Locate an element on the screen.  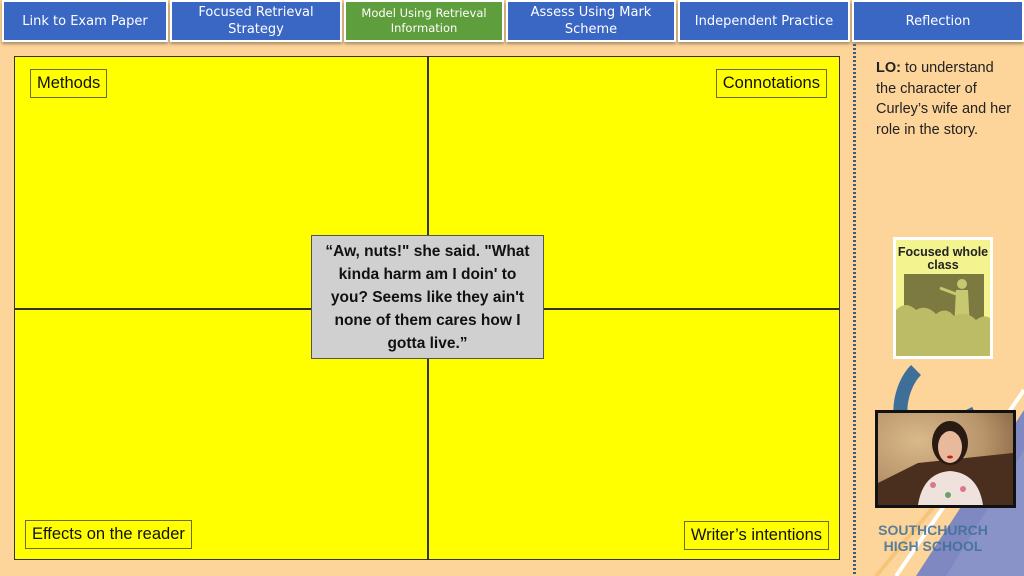
nav-label: Model Using Retrieval Information is located at coordinates (424, 20).